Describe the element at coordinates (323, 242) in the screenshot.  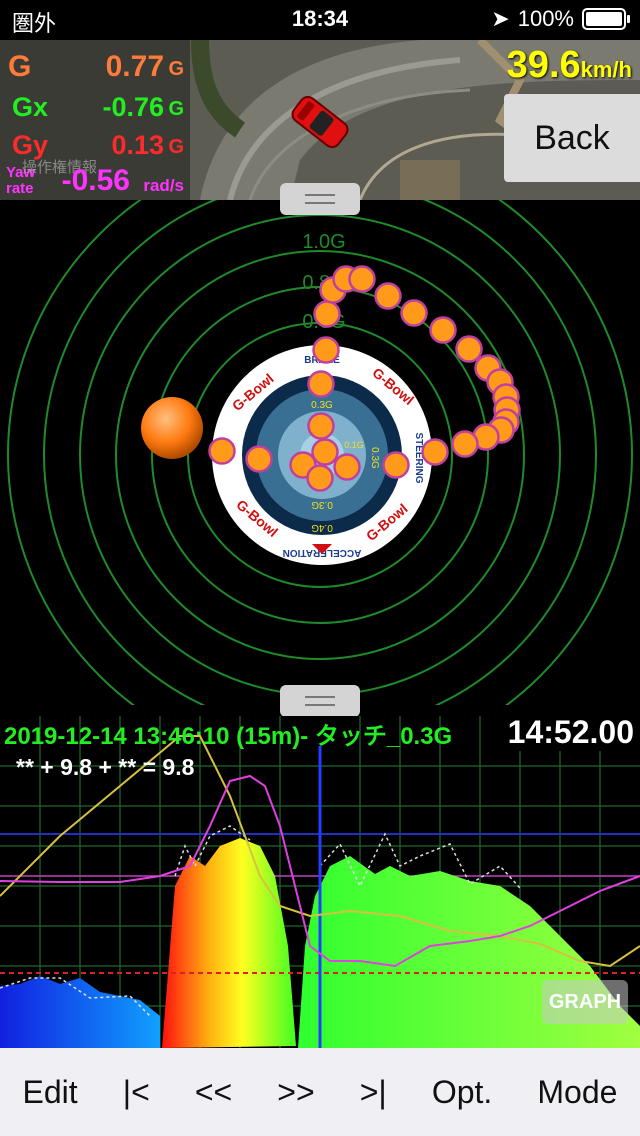
I see `ring-label-1: 1.0G` at that location.